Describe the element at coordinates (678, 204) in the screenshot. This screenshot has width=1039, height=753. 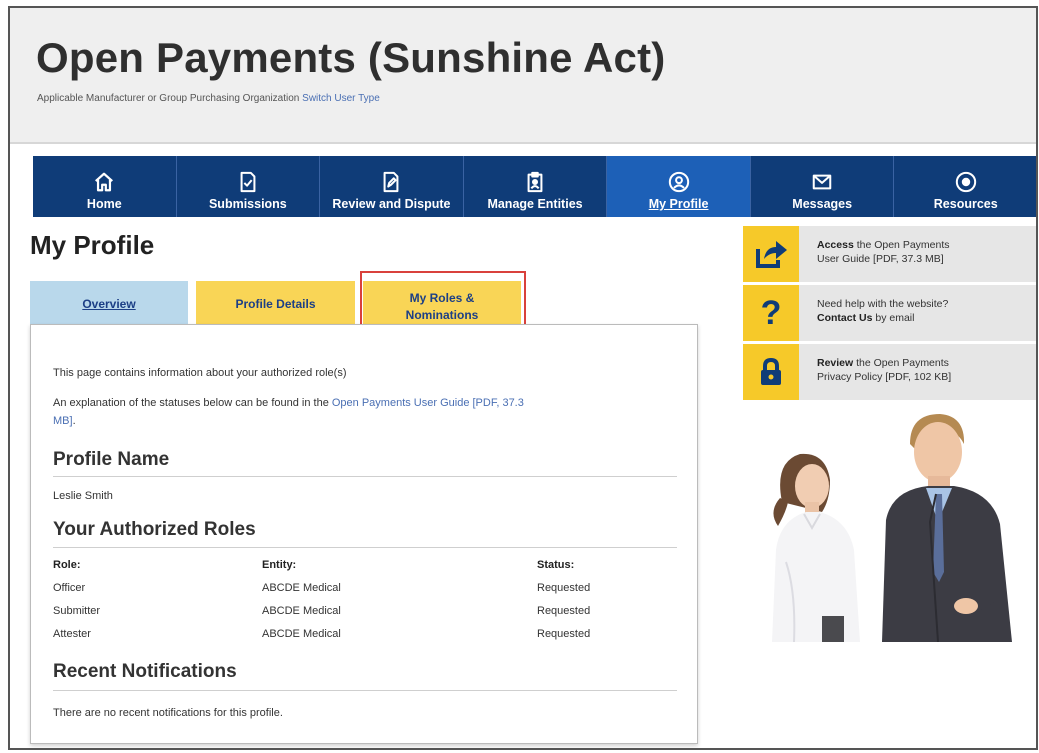
I see `nav-label: My Profile` at that location.